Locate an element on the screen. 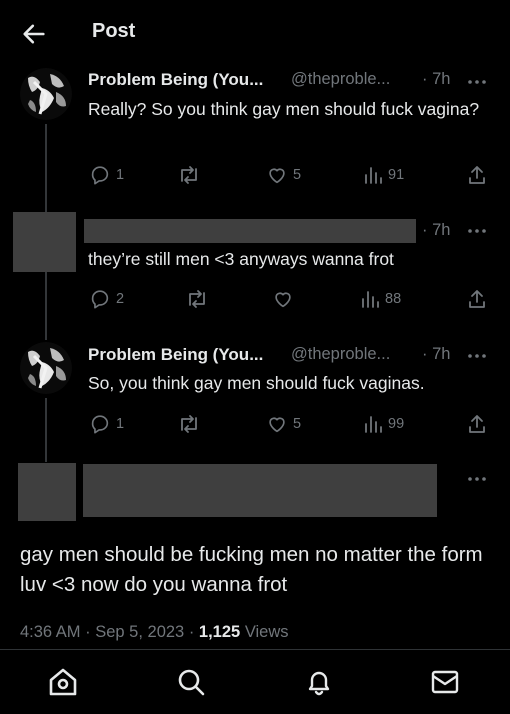 The width and height of the screenshot is (510, 714). views-count: 99 is located at coordinates (396, 424).